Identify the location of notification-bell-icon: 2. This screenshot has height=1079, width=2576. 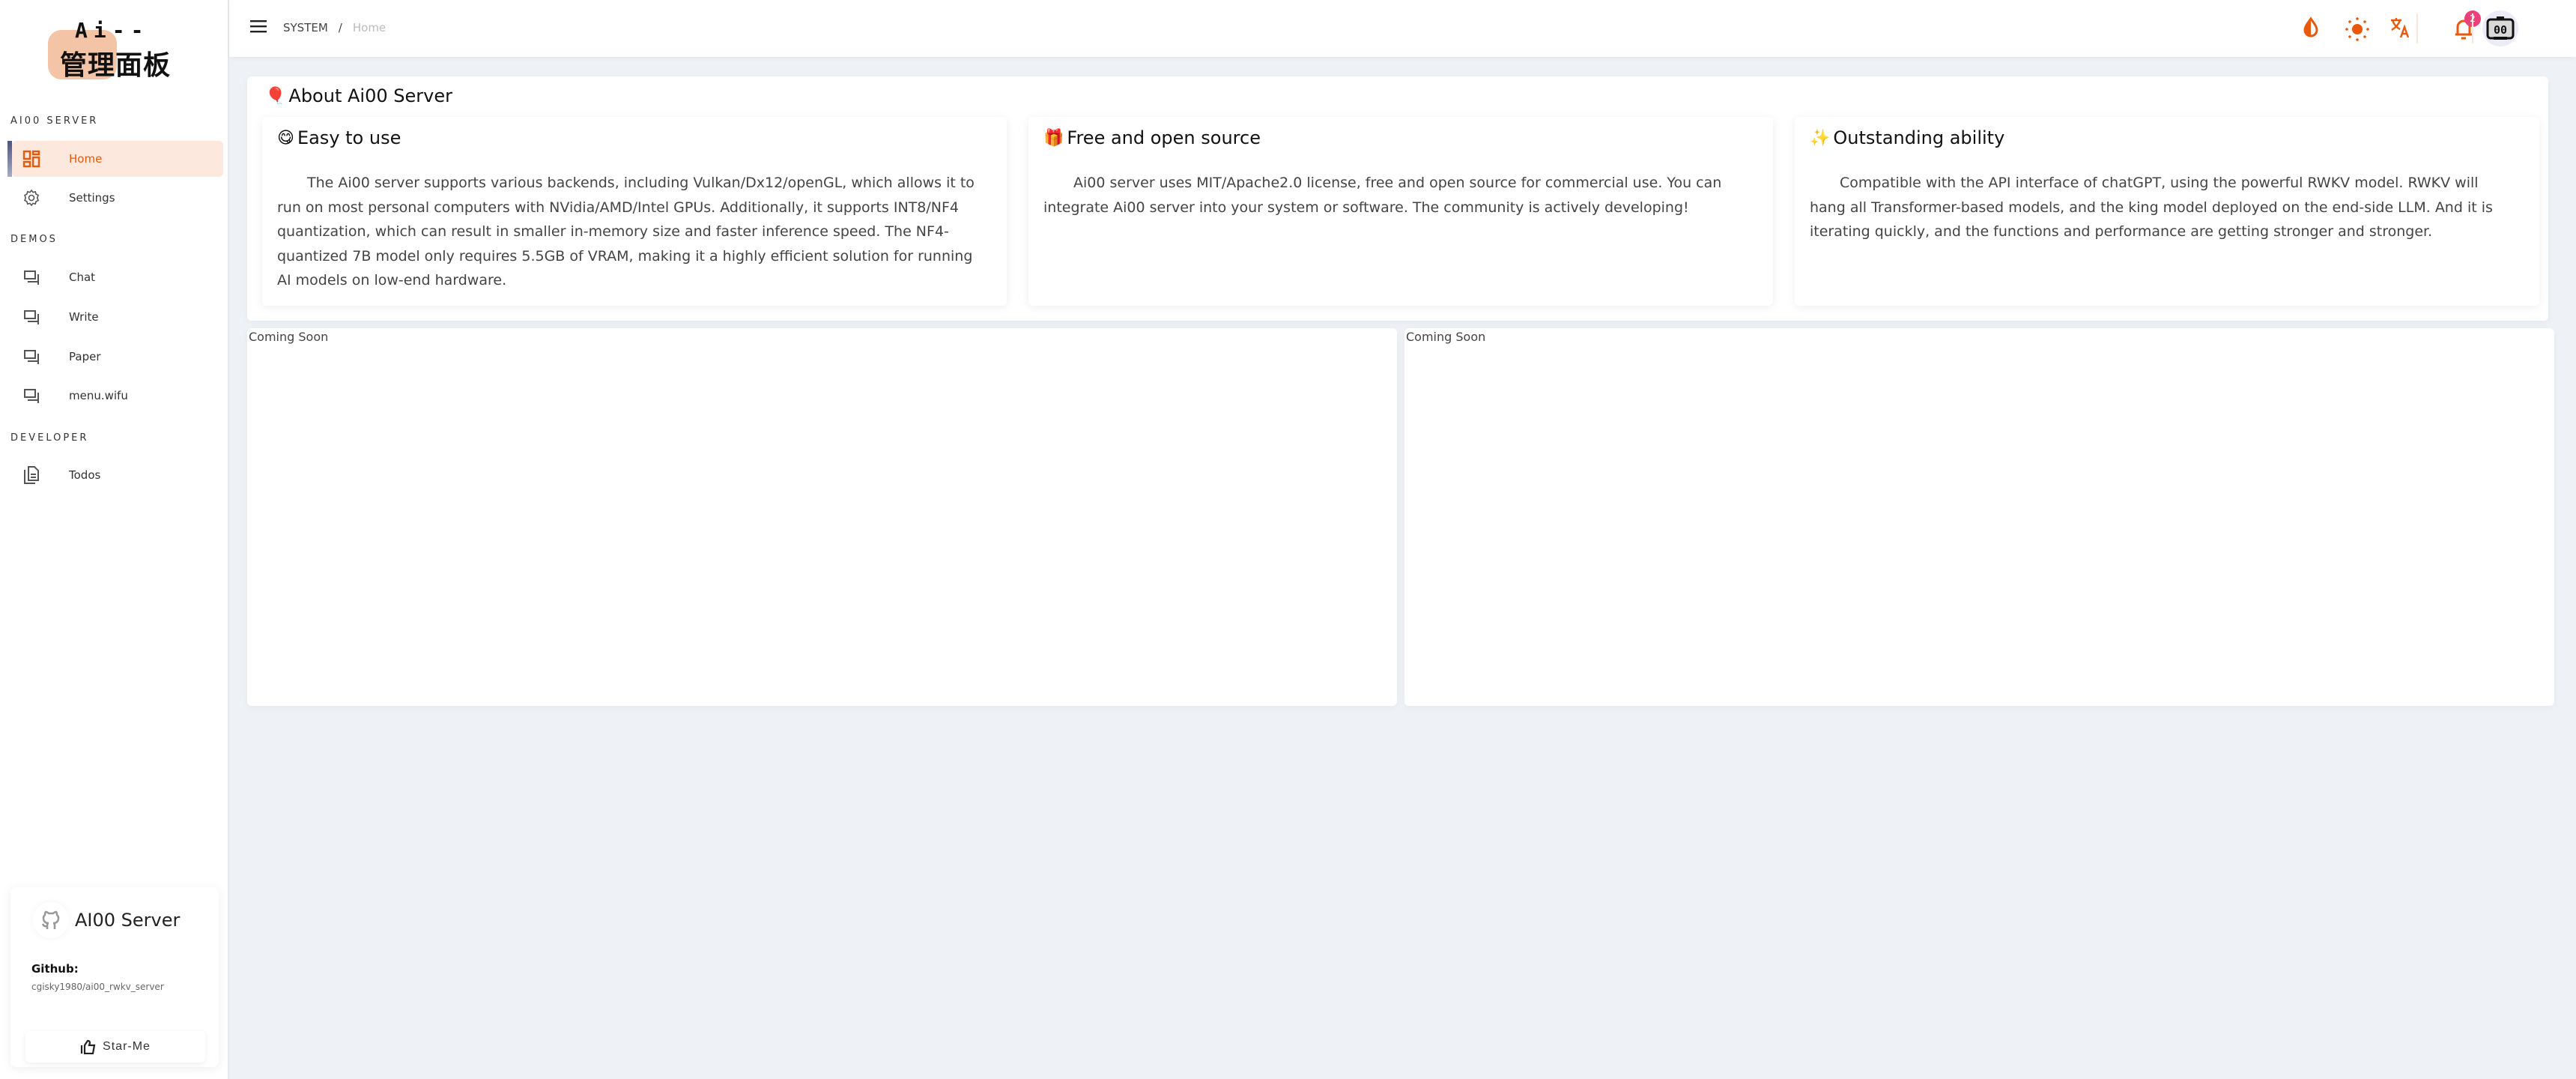
(2467, 25).